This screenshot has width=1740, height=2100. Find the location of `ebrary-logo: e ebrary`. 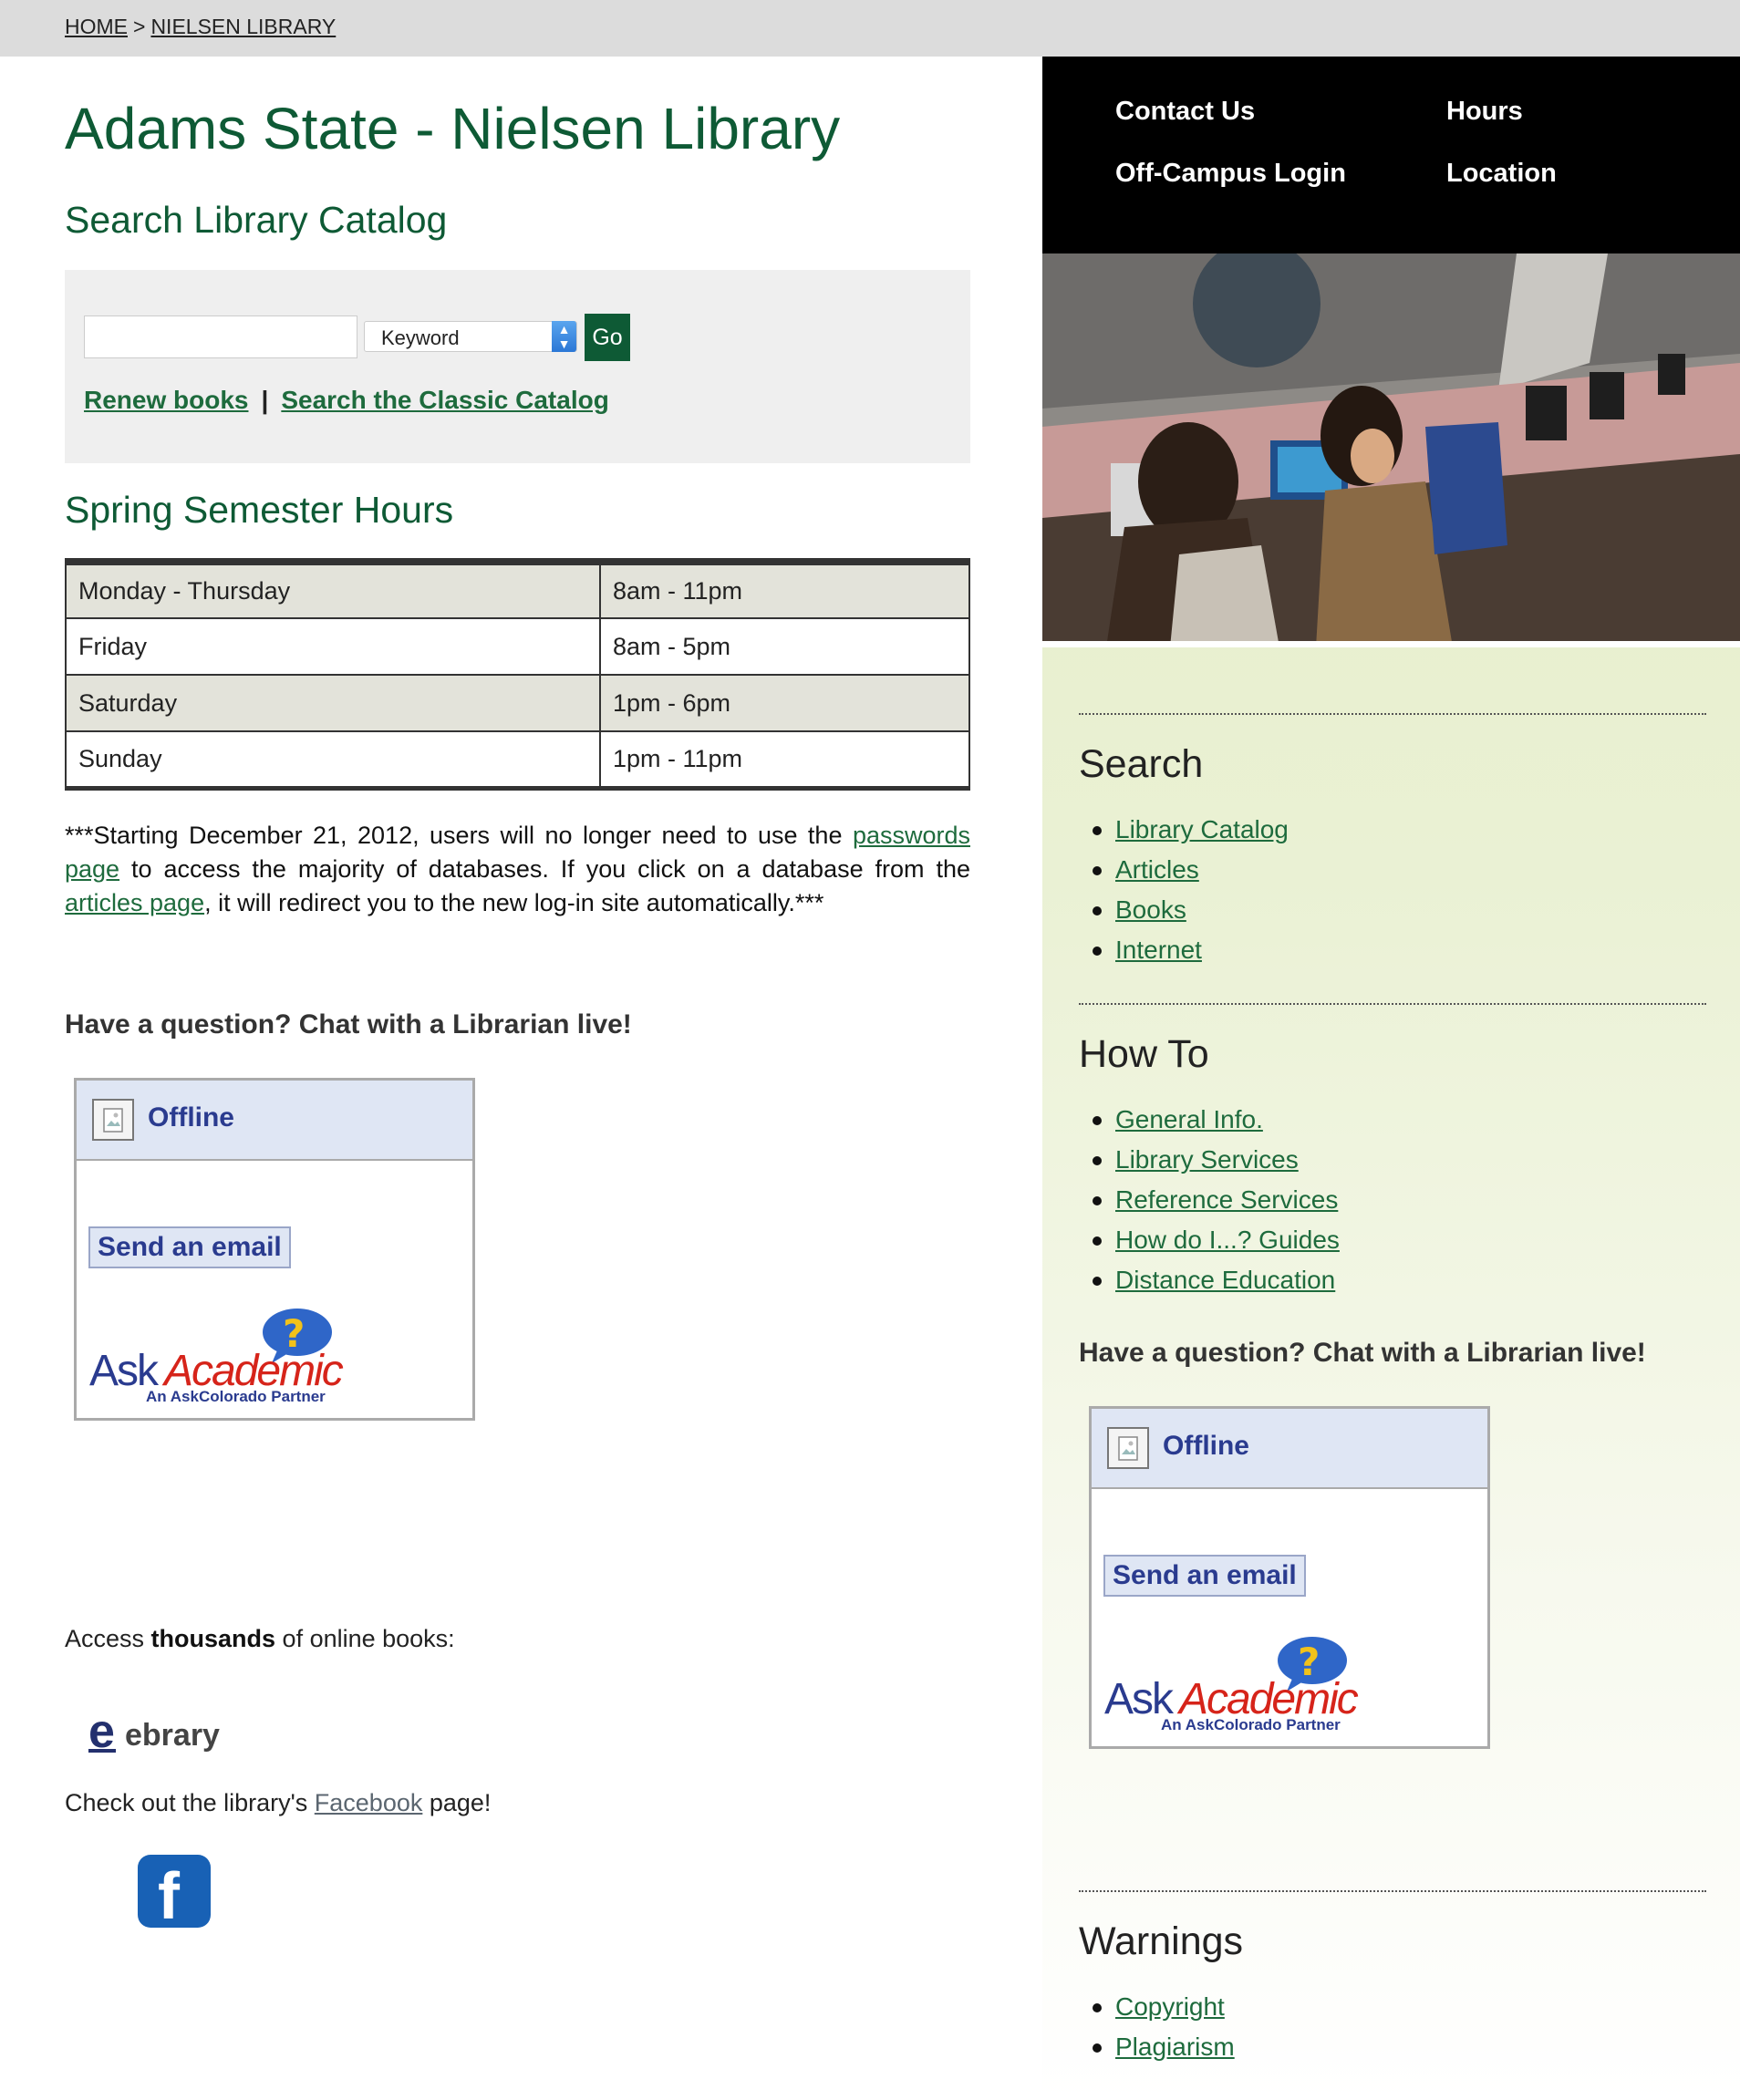

ebrary-logo: e ebrary is located at coordinates (170, 1731).